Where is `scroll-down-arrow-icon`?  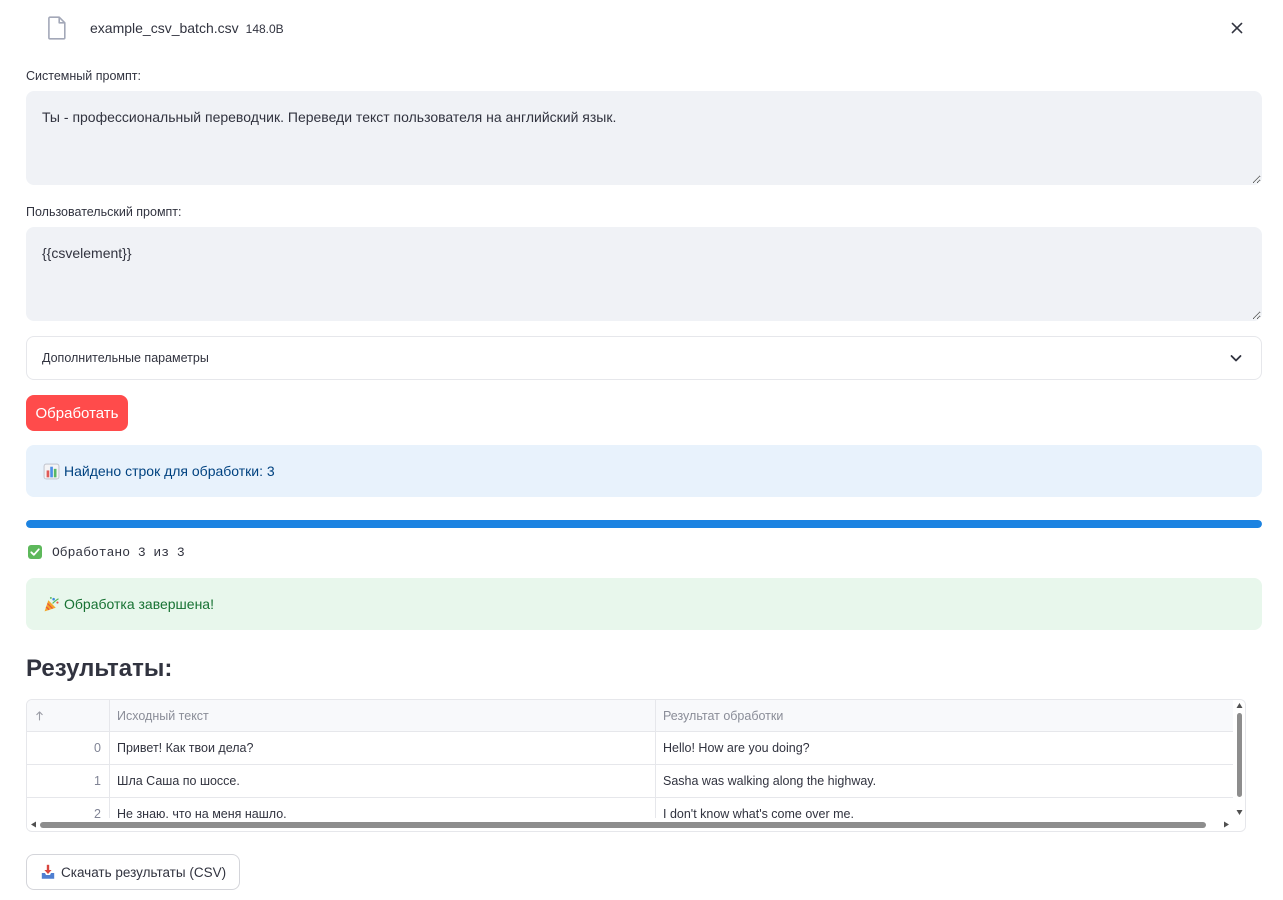 scroll-down-arrow-icon is located at coordinates (1239, 812).